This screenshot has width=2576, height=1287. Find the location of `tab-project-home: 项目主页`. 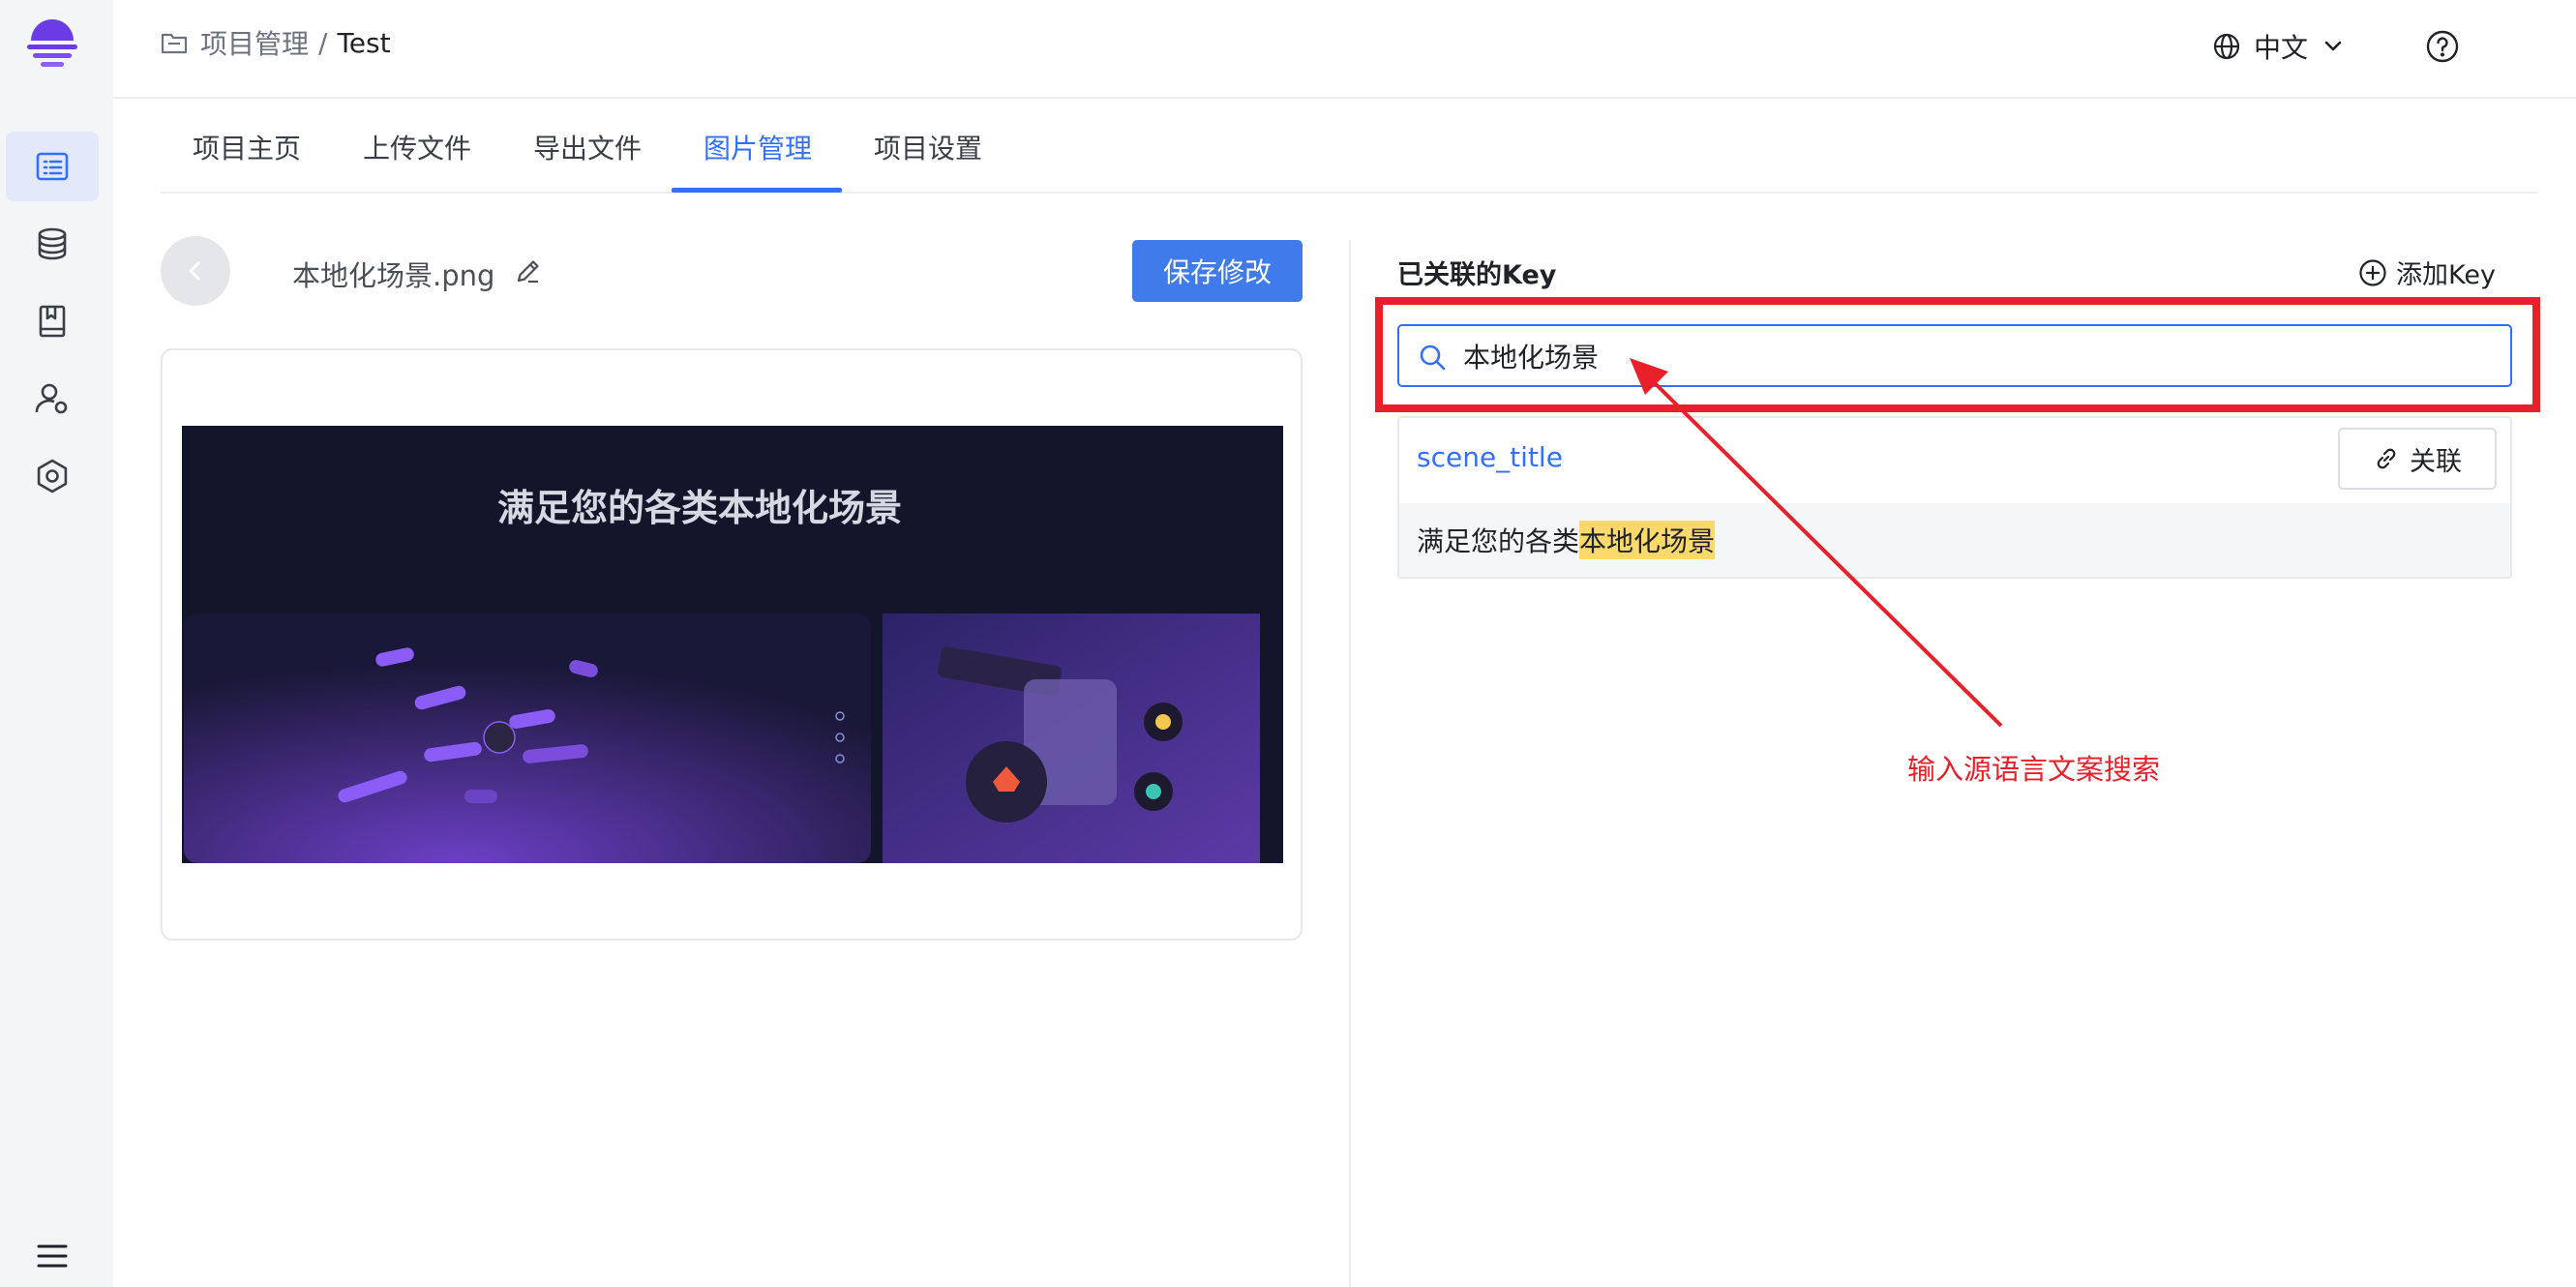

tab-project-home: 项目主页 is located at coordinates (247, 147).